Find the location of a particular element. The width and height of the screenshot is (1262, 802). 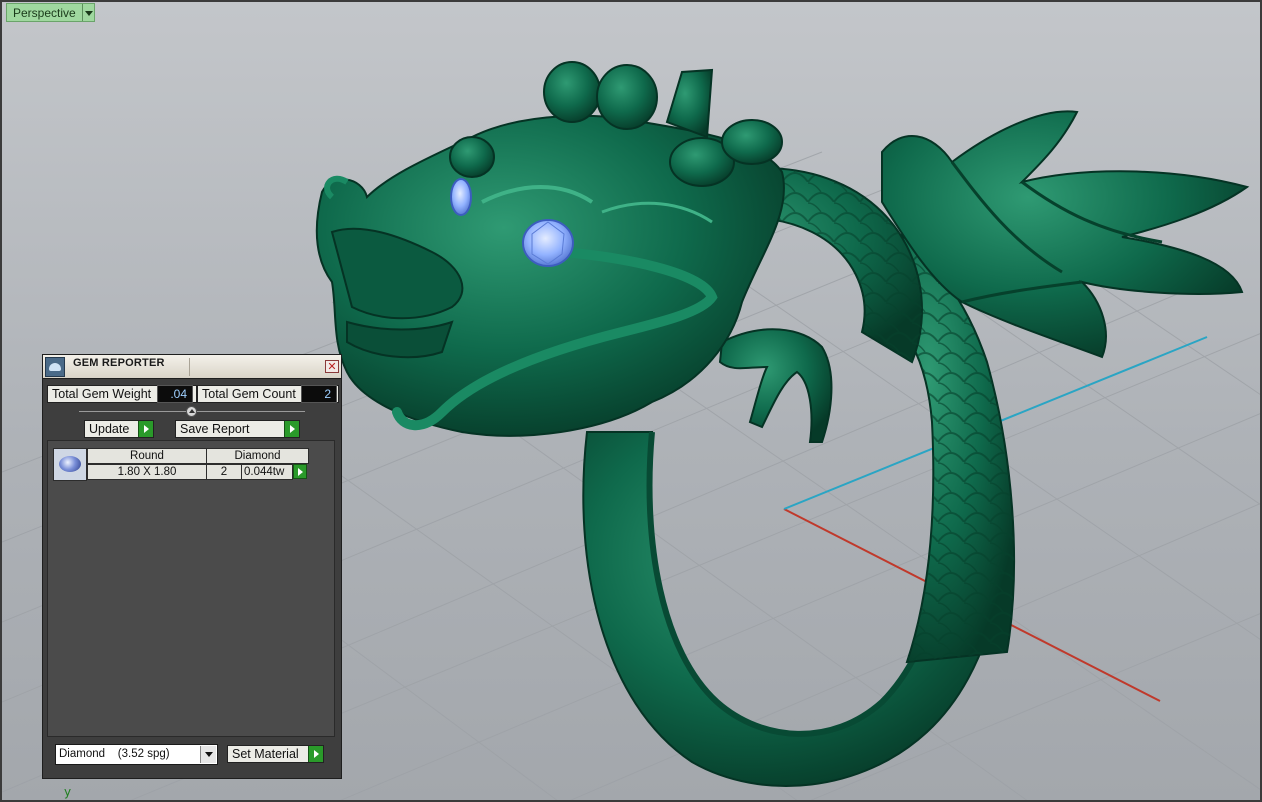

viewport-name: Perspective is located at coordinates (44, 13).